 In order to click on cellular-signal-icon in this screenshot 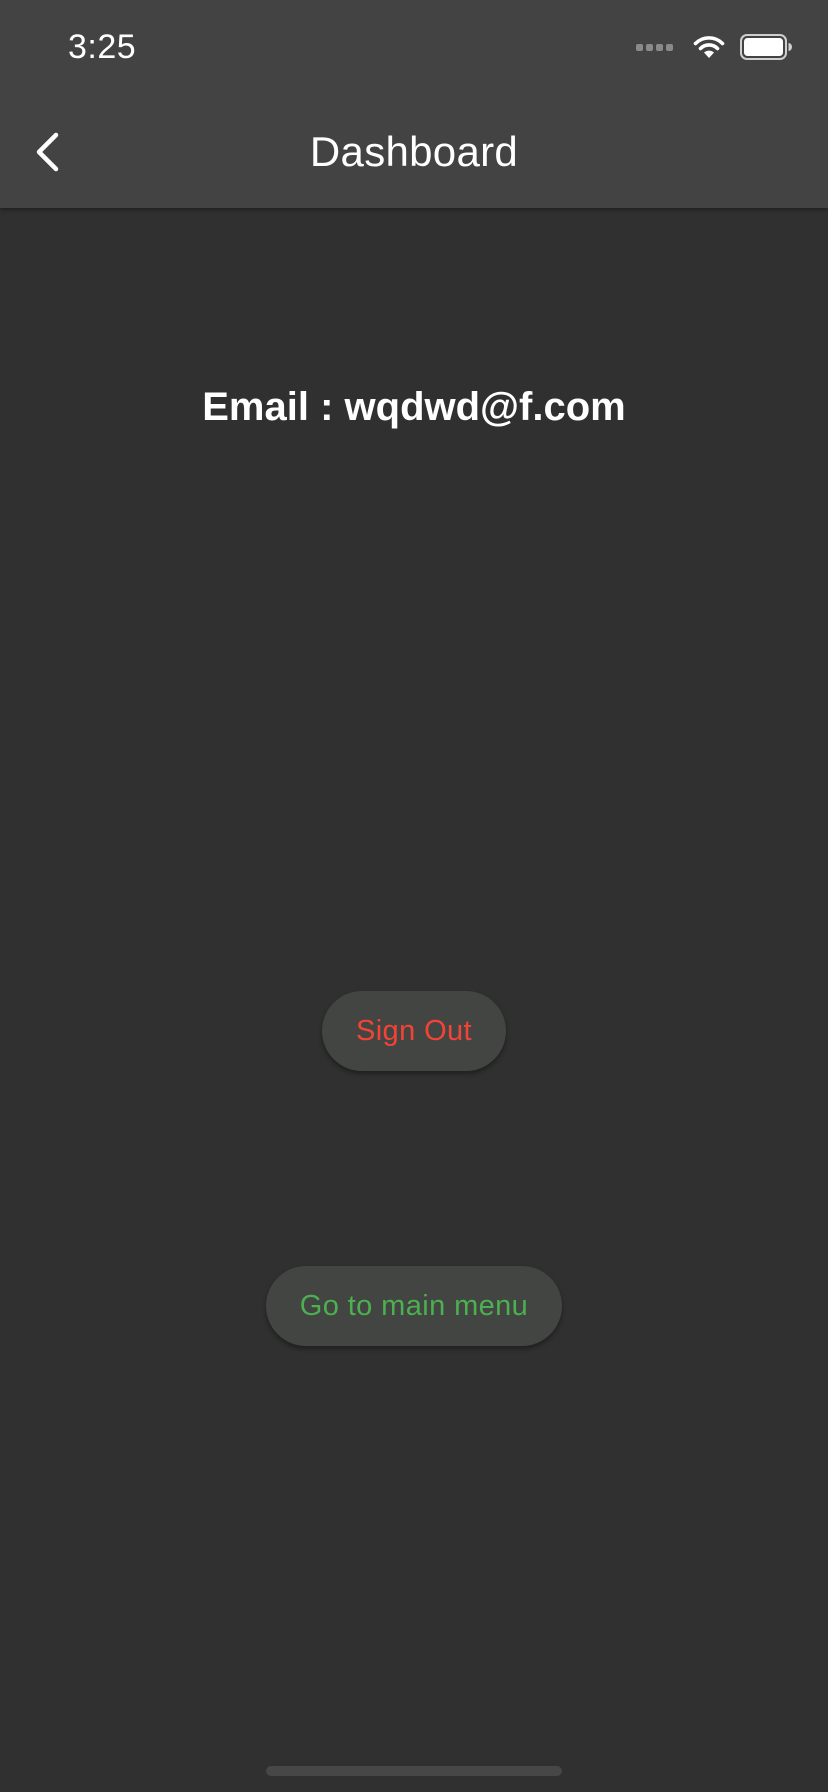, I will do `click(656, 47)`.